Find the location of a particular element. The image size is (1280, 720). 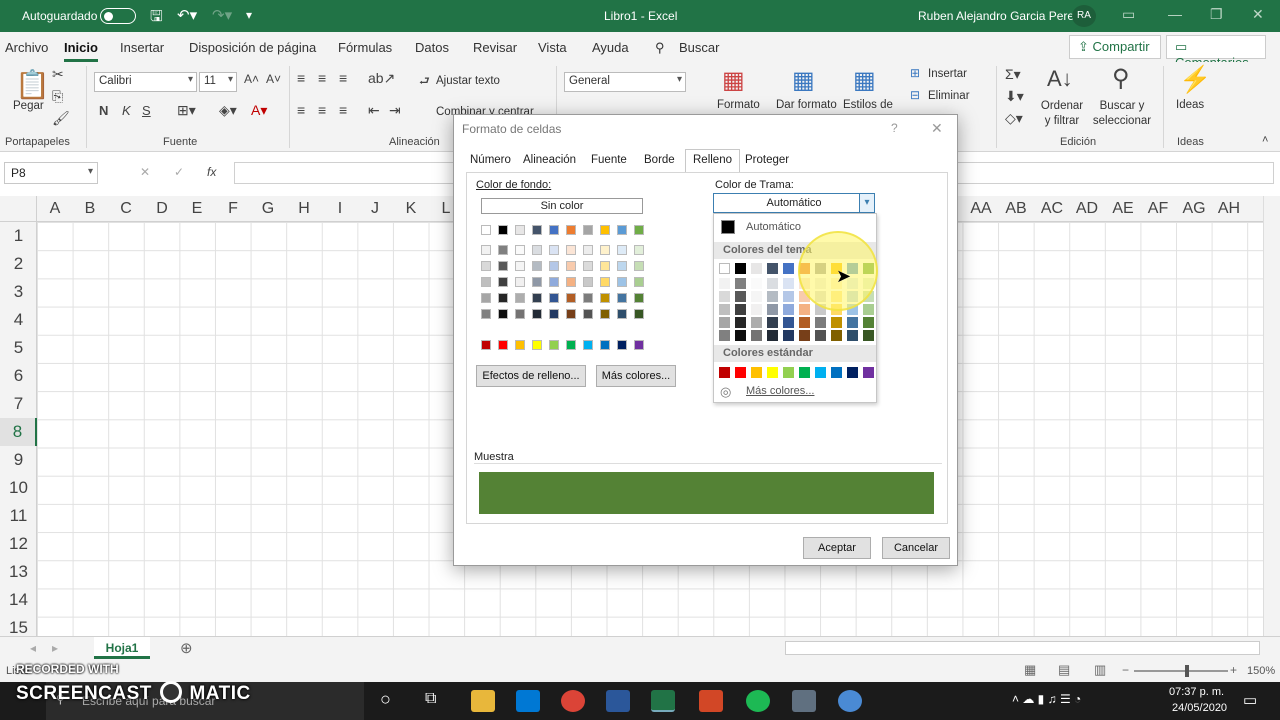

row-header: 2 is located at coordinates (18, 264).